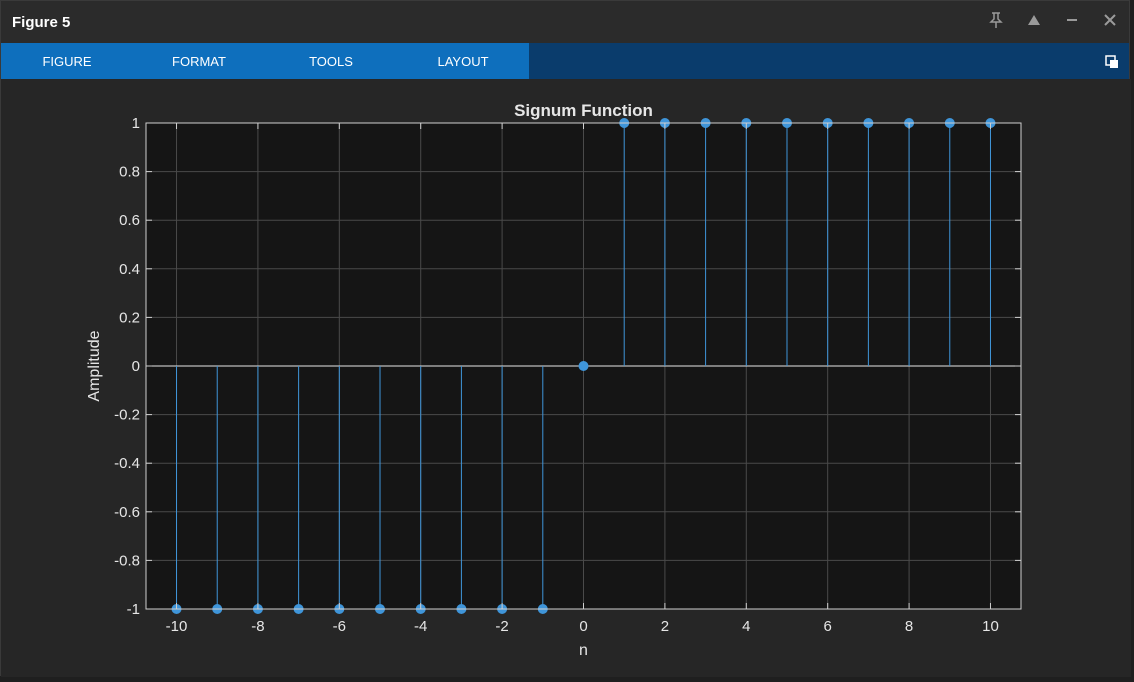 The height and width of the screenshot is (682, 1134). What do you see at coordinates (41, 22) in the screenshot?
I see `window-title: Figure 5` at bounding box center [41, 22].